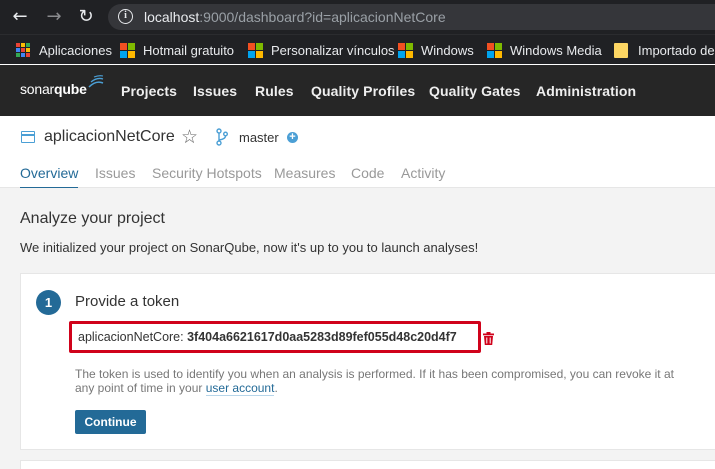 This screenshot has width=715, height=469. Describe the element at coordinates (48, 302) in the screenshot. I see `step-number-badge: 1` at that location.